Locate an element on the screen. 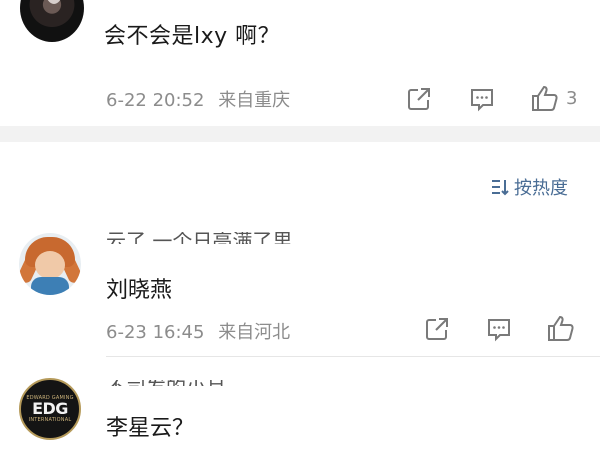 The image size is (600, 456). username: 不司发的小月 is located at coordinates (166, 383).